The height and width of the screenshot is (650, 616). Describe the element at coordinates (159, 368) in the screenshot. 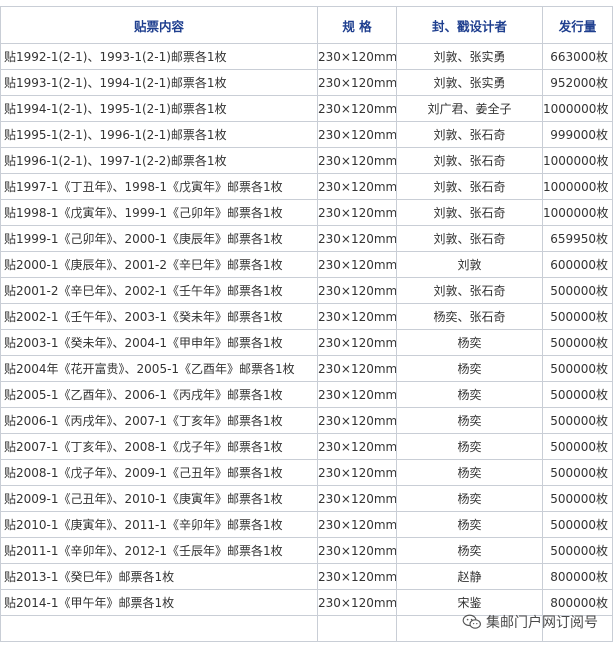

I see `cell-content: 贴2004年《花开富贵》、2005-1《乙酉年》邮票各1枚` at that location.